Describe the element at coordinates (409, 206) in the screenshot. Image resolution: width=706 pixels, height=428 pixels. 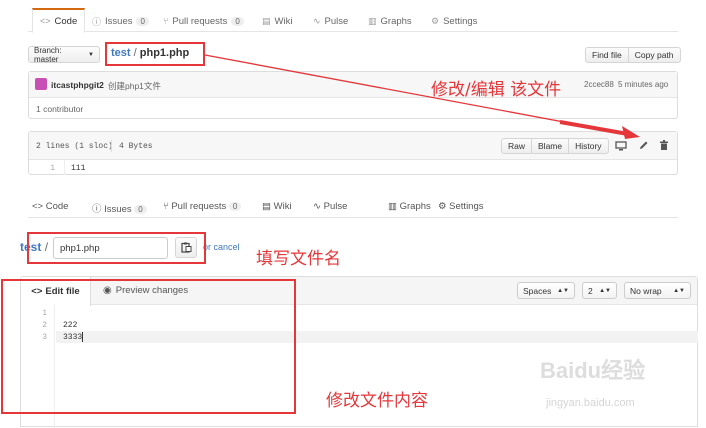
I see `tab-graphs-clipped: ▥ Graphs` at that location.